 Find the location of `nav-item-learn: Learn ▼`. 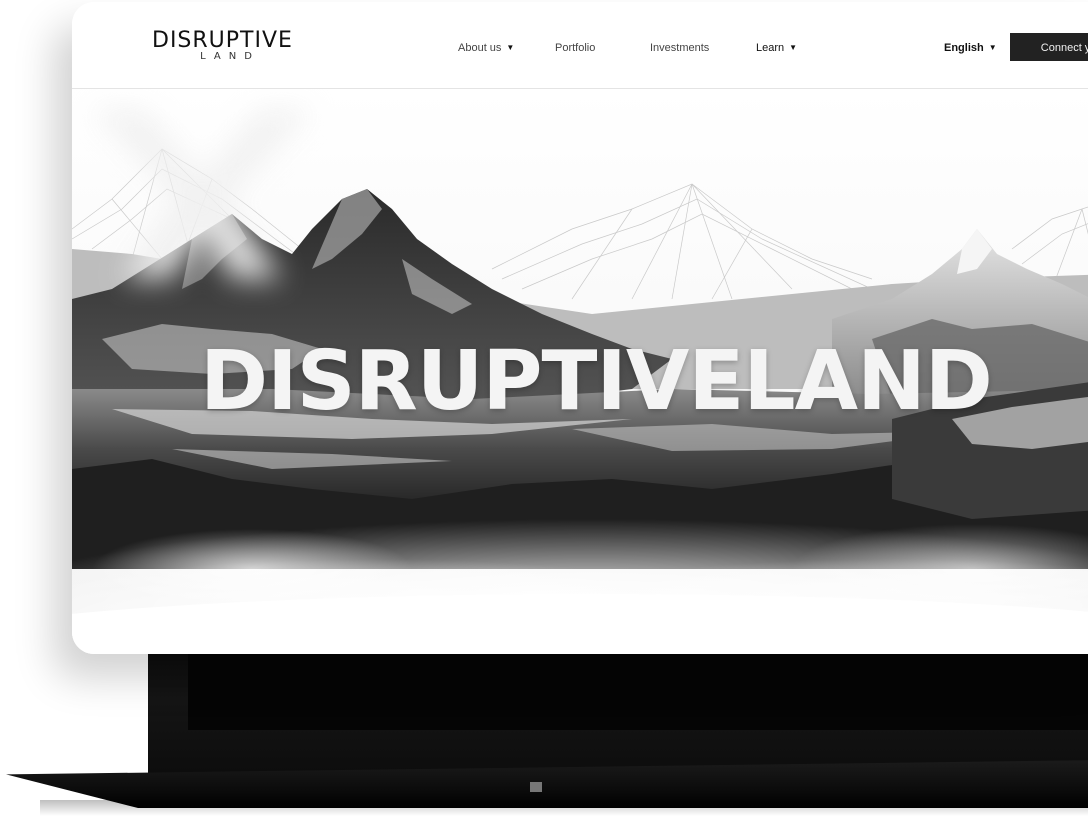

nav-item-learn: Learn ▼ is located at coordinates (776, 48).